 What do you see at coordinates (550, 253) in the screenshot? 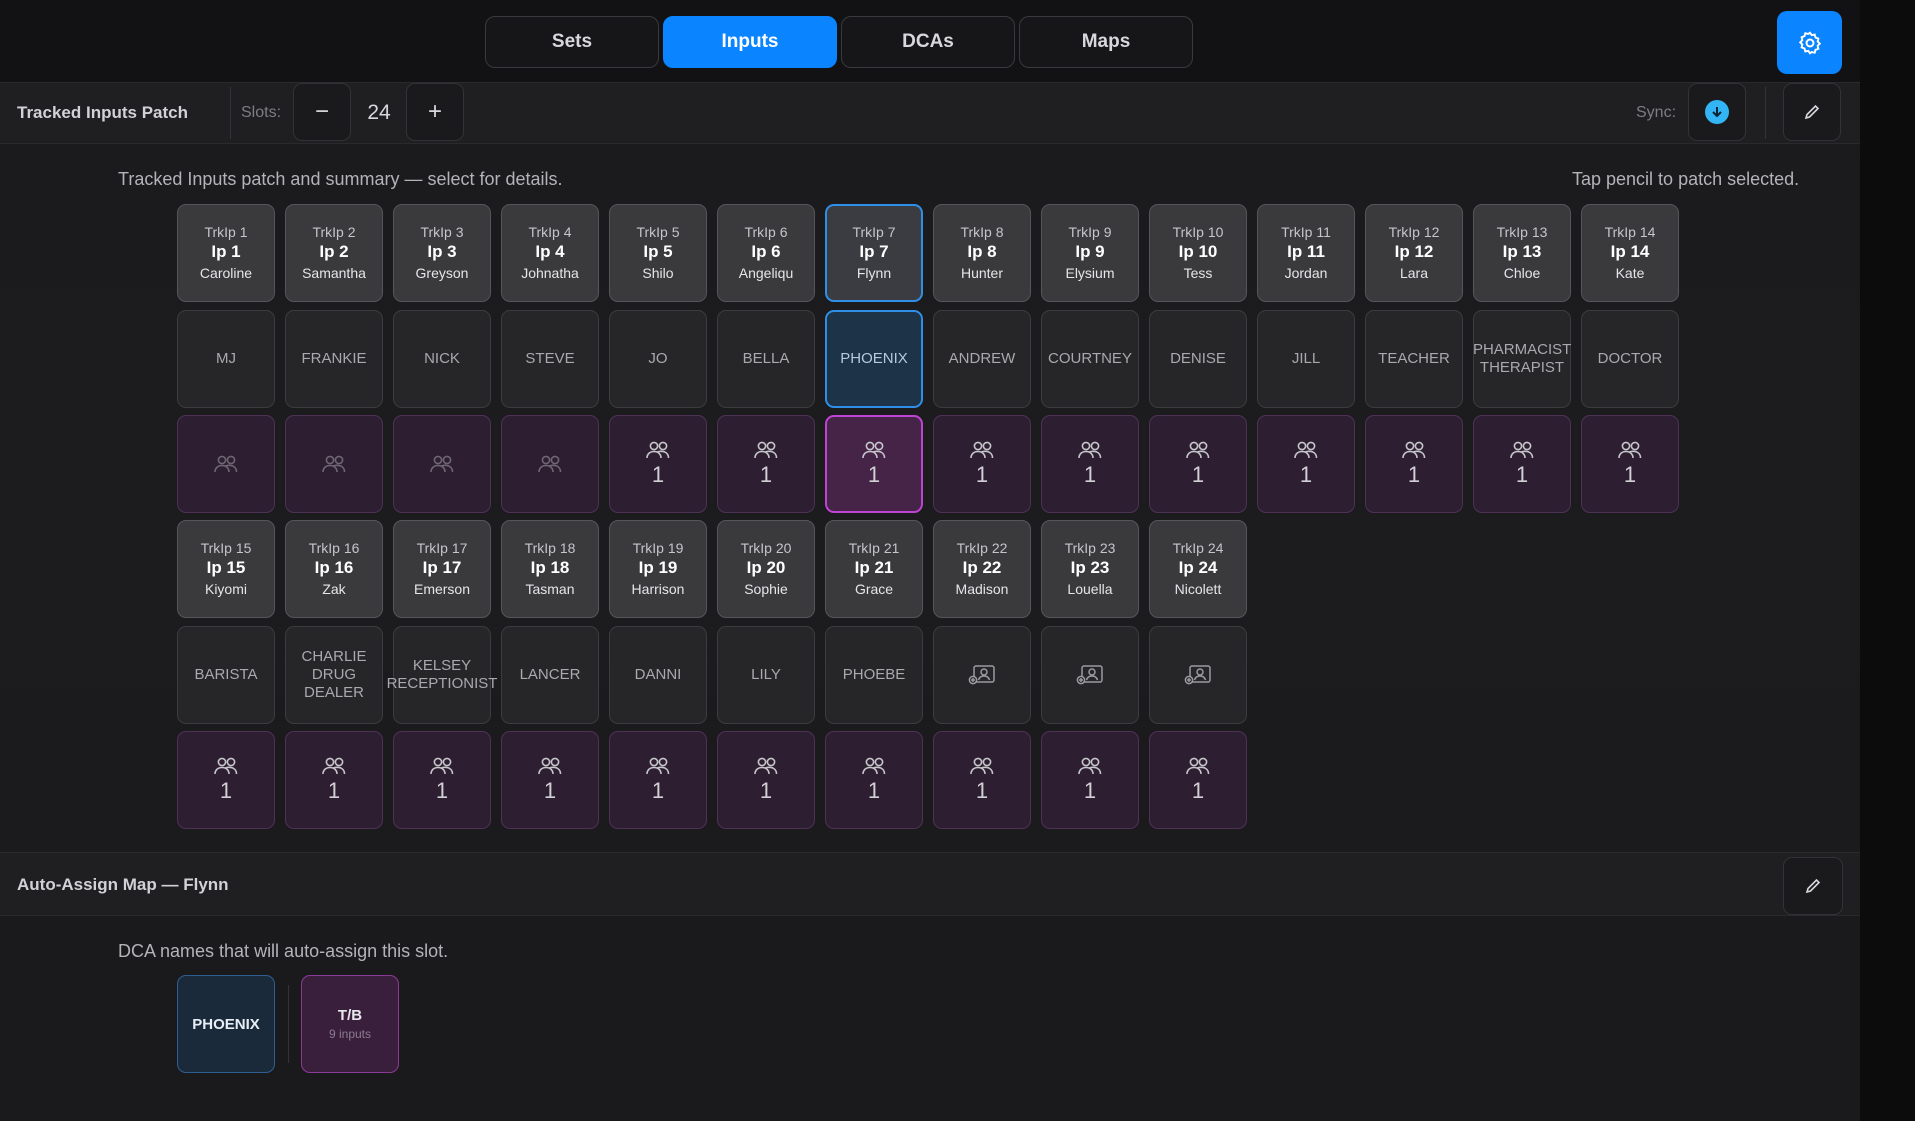
I see `input-slot: TrkIp 4 Ip 4 Johnatha` at bounding box center [550, 253].